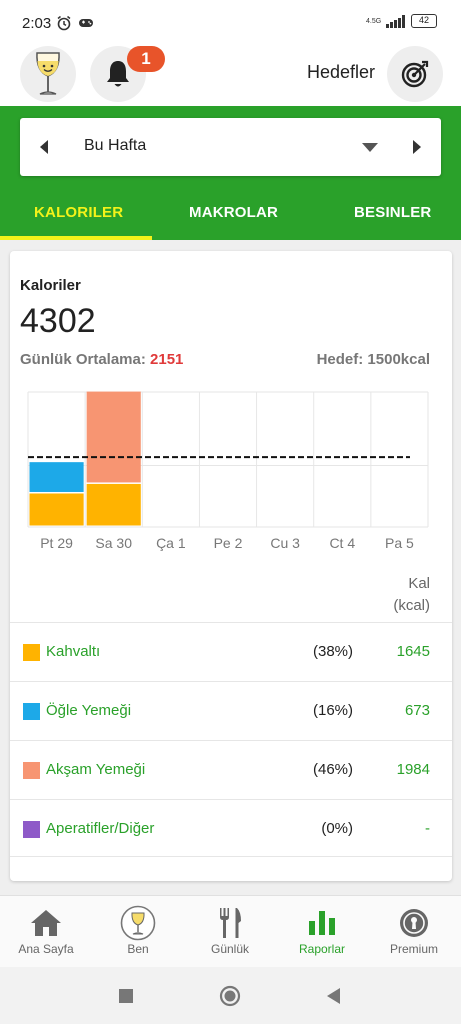 This screenshot has width=461, height=1024. I want to click on nav-diary: Günlük, so click(230, 932).